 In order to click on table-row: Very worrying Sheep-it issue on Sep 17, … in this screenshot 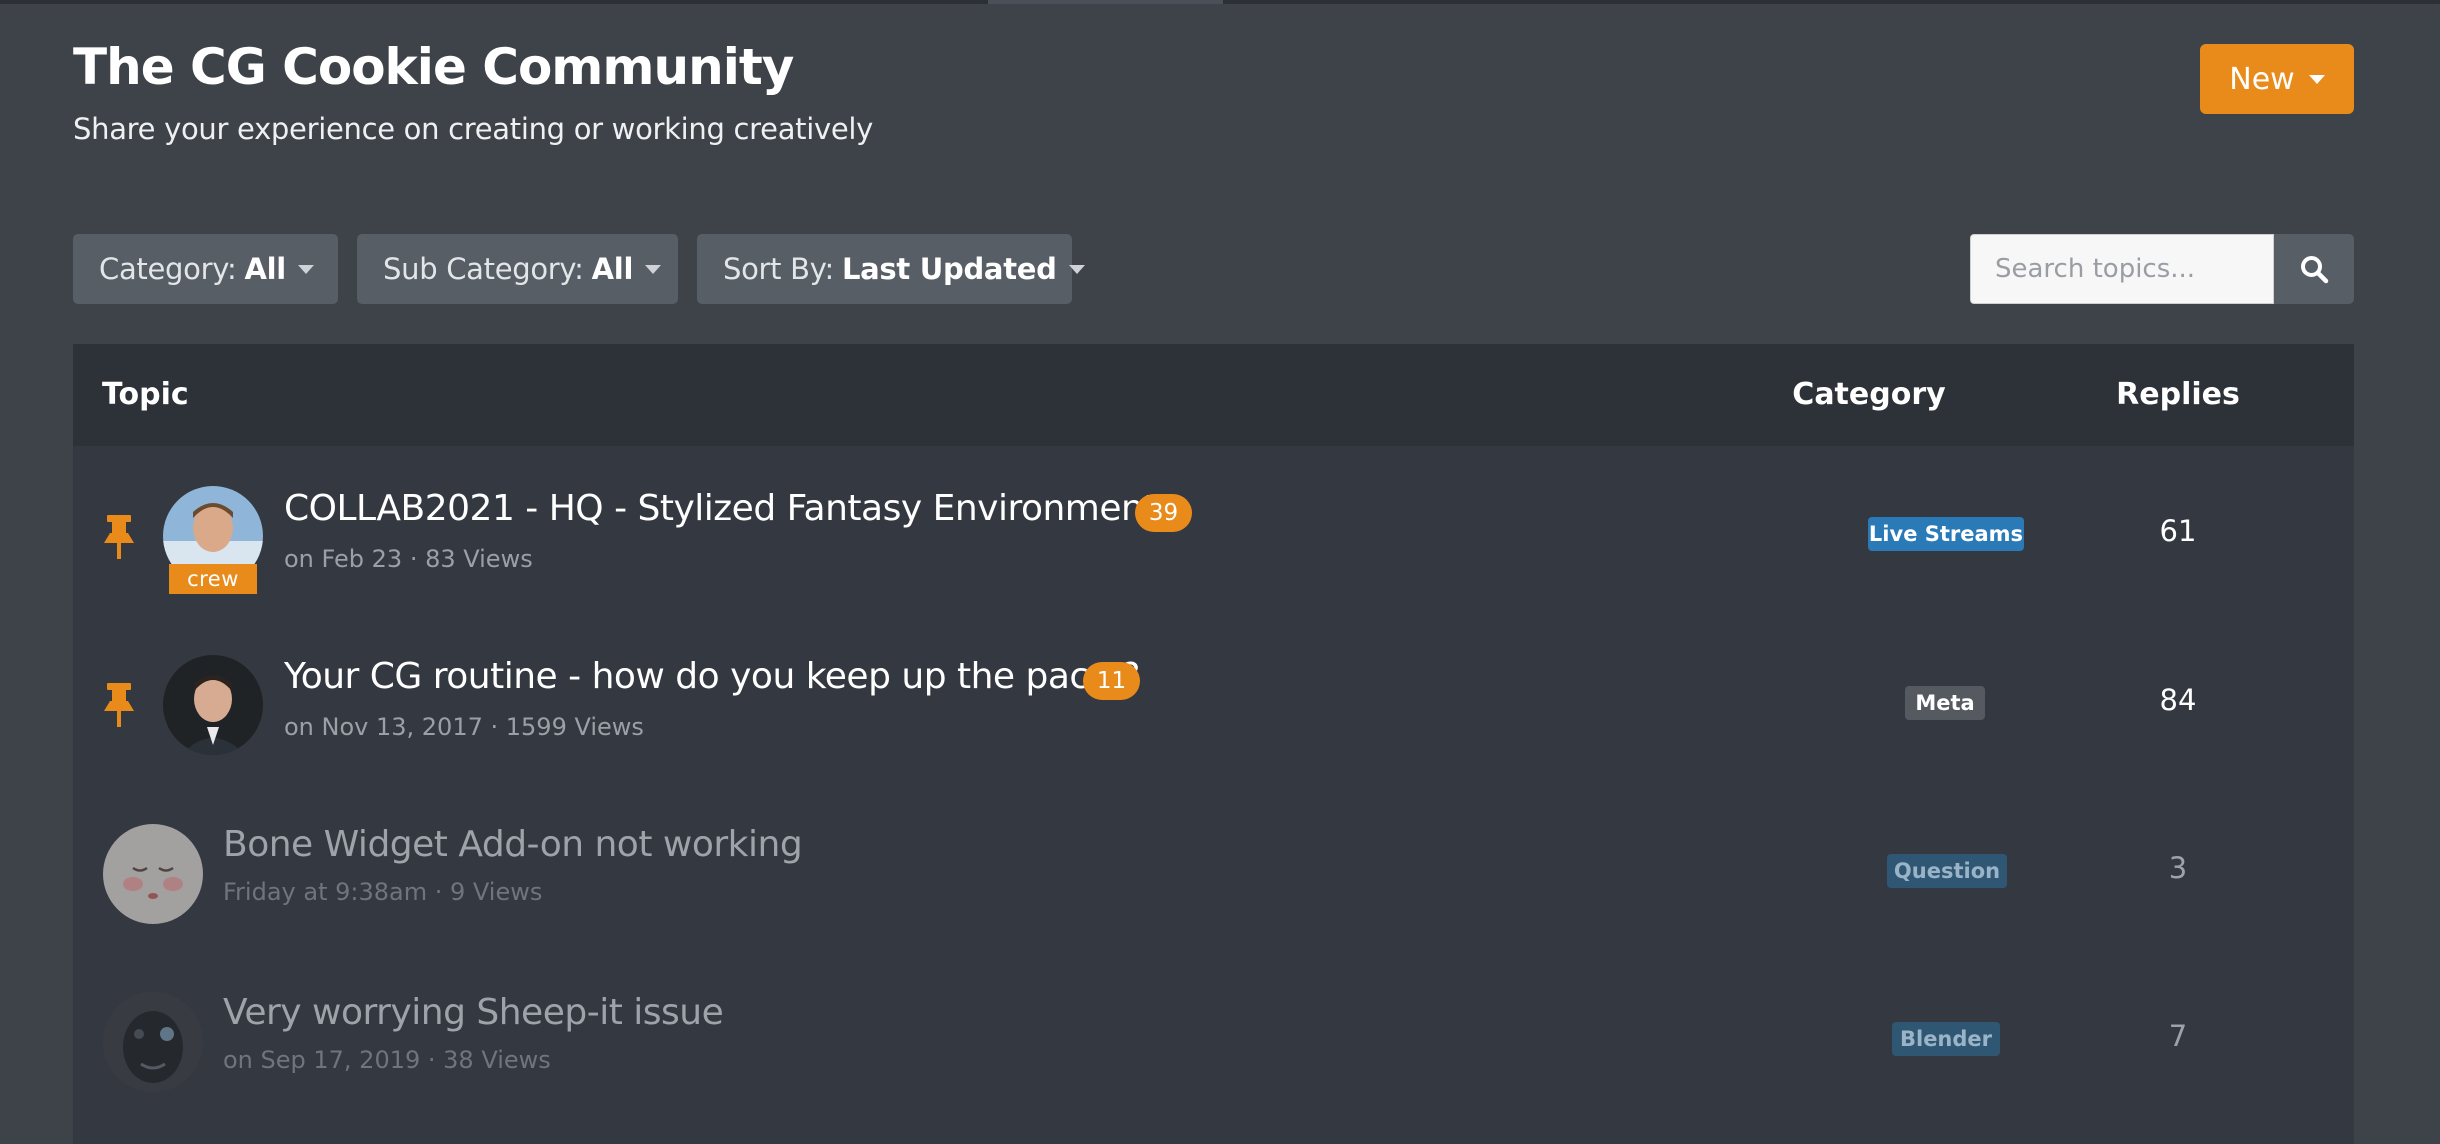, I will do `click(1213, 1034)`.